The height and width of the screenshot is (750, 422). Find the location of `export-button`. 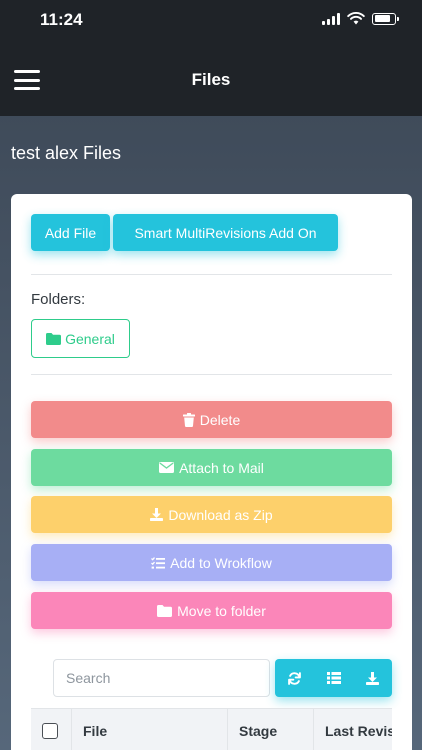

export-button is located at coordinates (372, 678).